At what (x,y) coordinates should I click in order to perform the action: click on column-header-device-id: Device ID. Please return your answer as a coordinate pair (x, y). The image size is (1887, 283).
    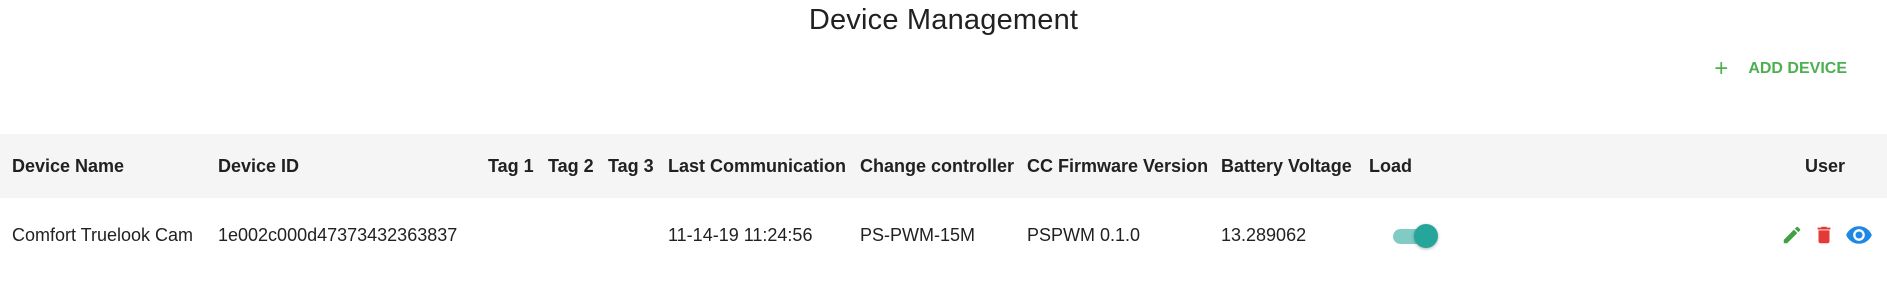
    Looking at the image, I should click on (341, 166).